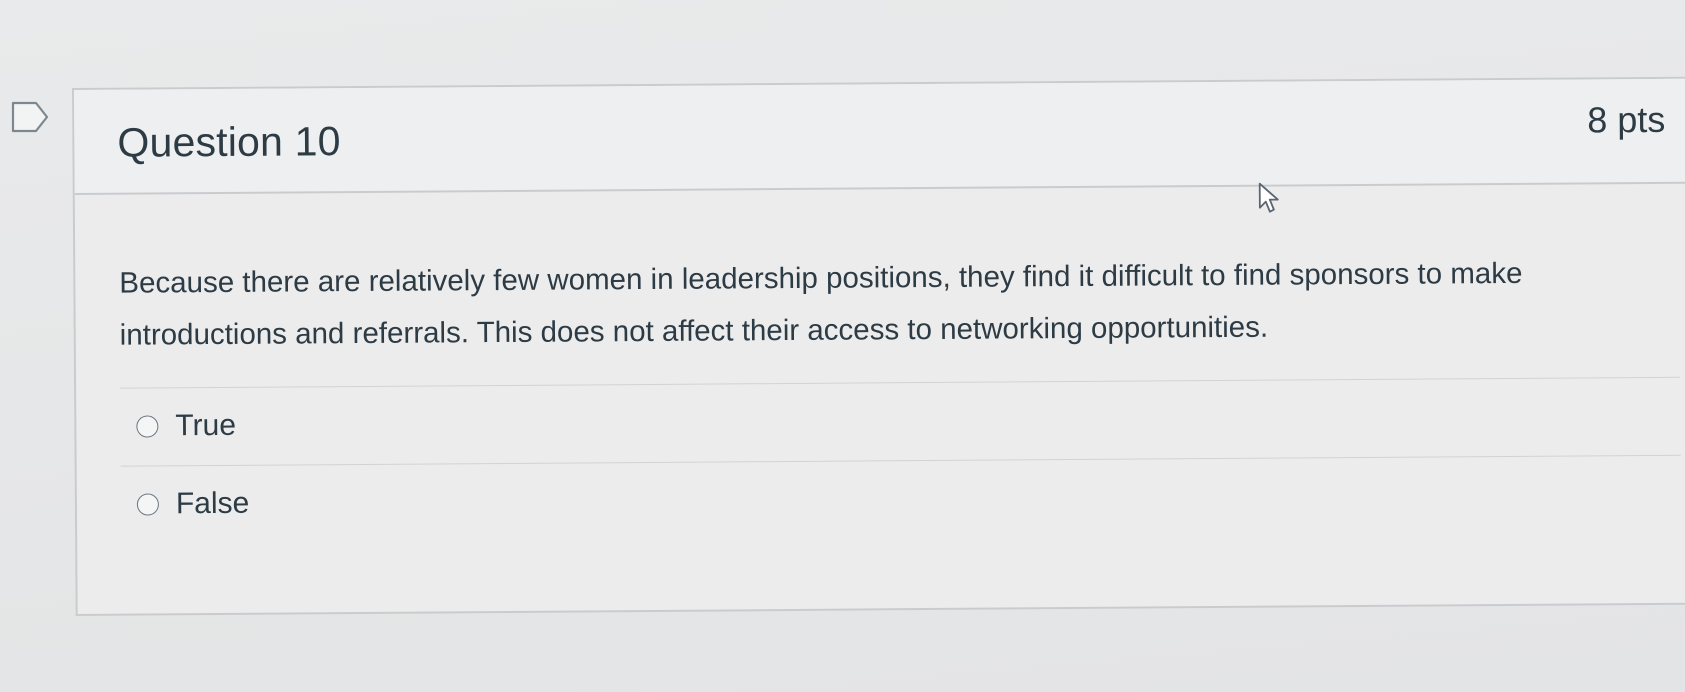  I want to click on answer-option-false: False, so click(193, 504).